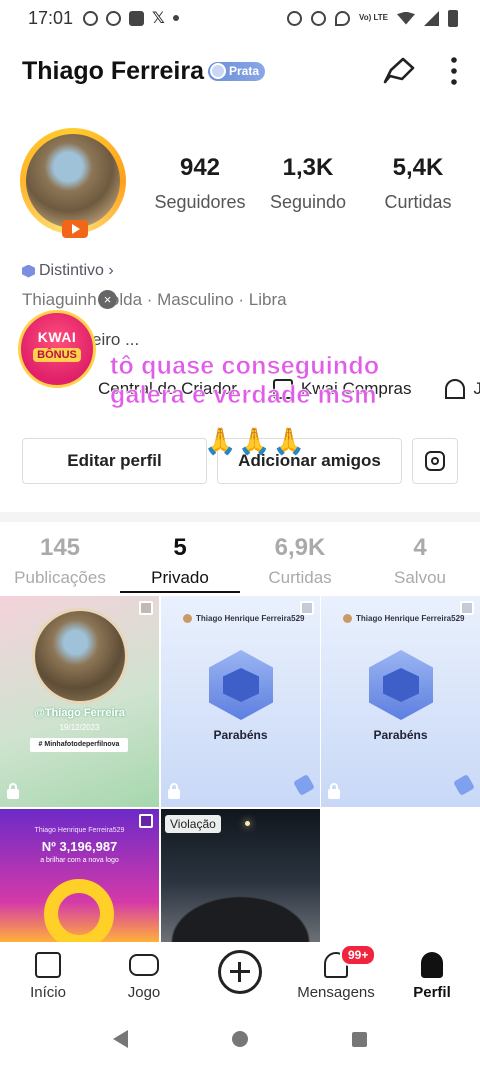 The image size is (480, 1066). Describe the element at coordinates (431, 18) in the screenshot. I see `signal-icon` at that location.